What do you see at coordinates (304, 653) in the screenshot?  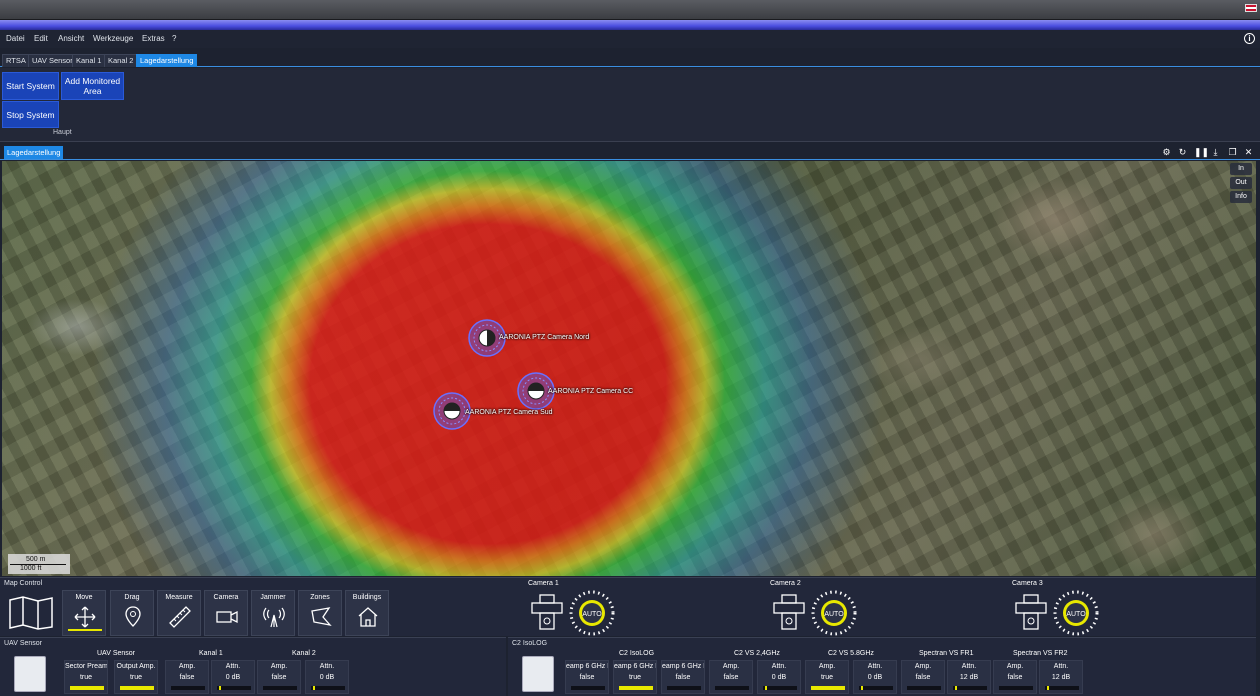 I see `group-kanal-2: Kanal 2` at bounding box center [304, 653].